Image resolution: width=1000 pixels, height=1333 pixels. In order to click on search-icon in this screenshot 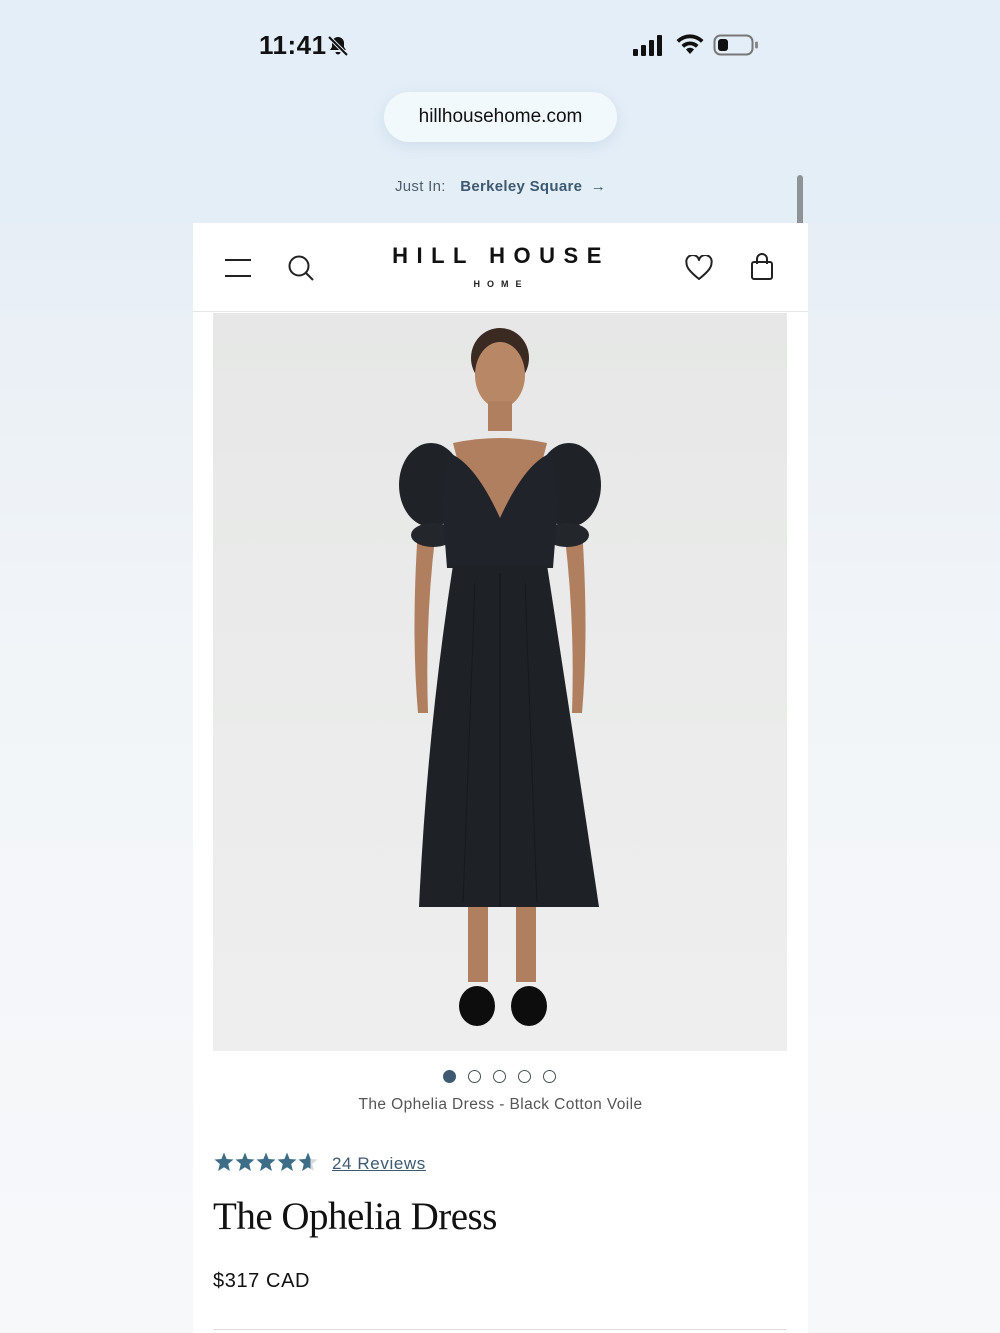, I will do `click(301, 268)`.